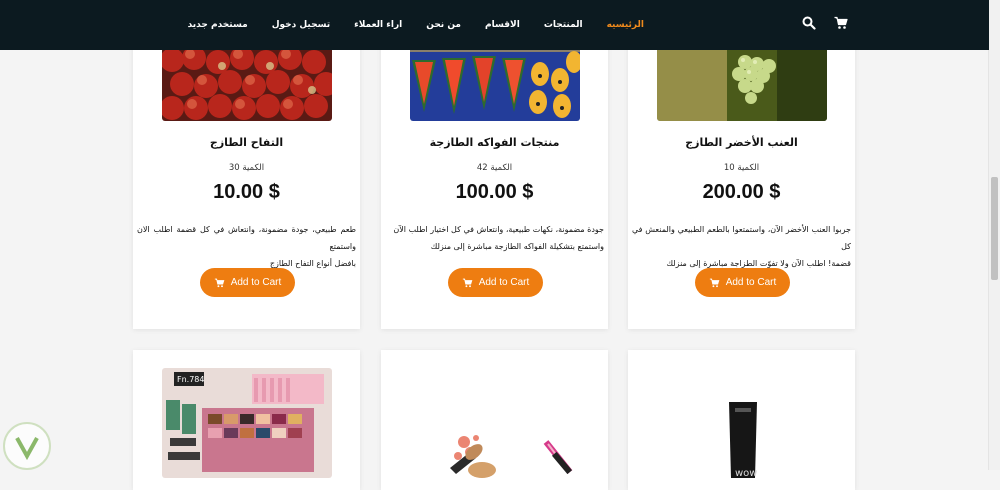 Image resolution: width=1000 pixels, height=490 pixels. I want to click on makeup-brushes-image, so click(495, 423).